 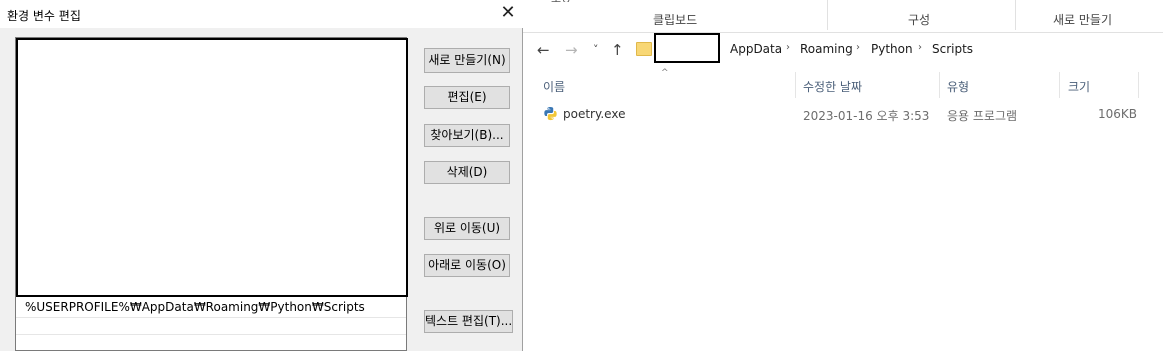 I want to click on delete-button: 삭제(D), so click(x=467, y=172).